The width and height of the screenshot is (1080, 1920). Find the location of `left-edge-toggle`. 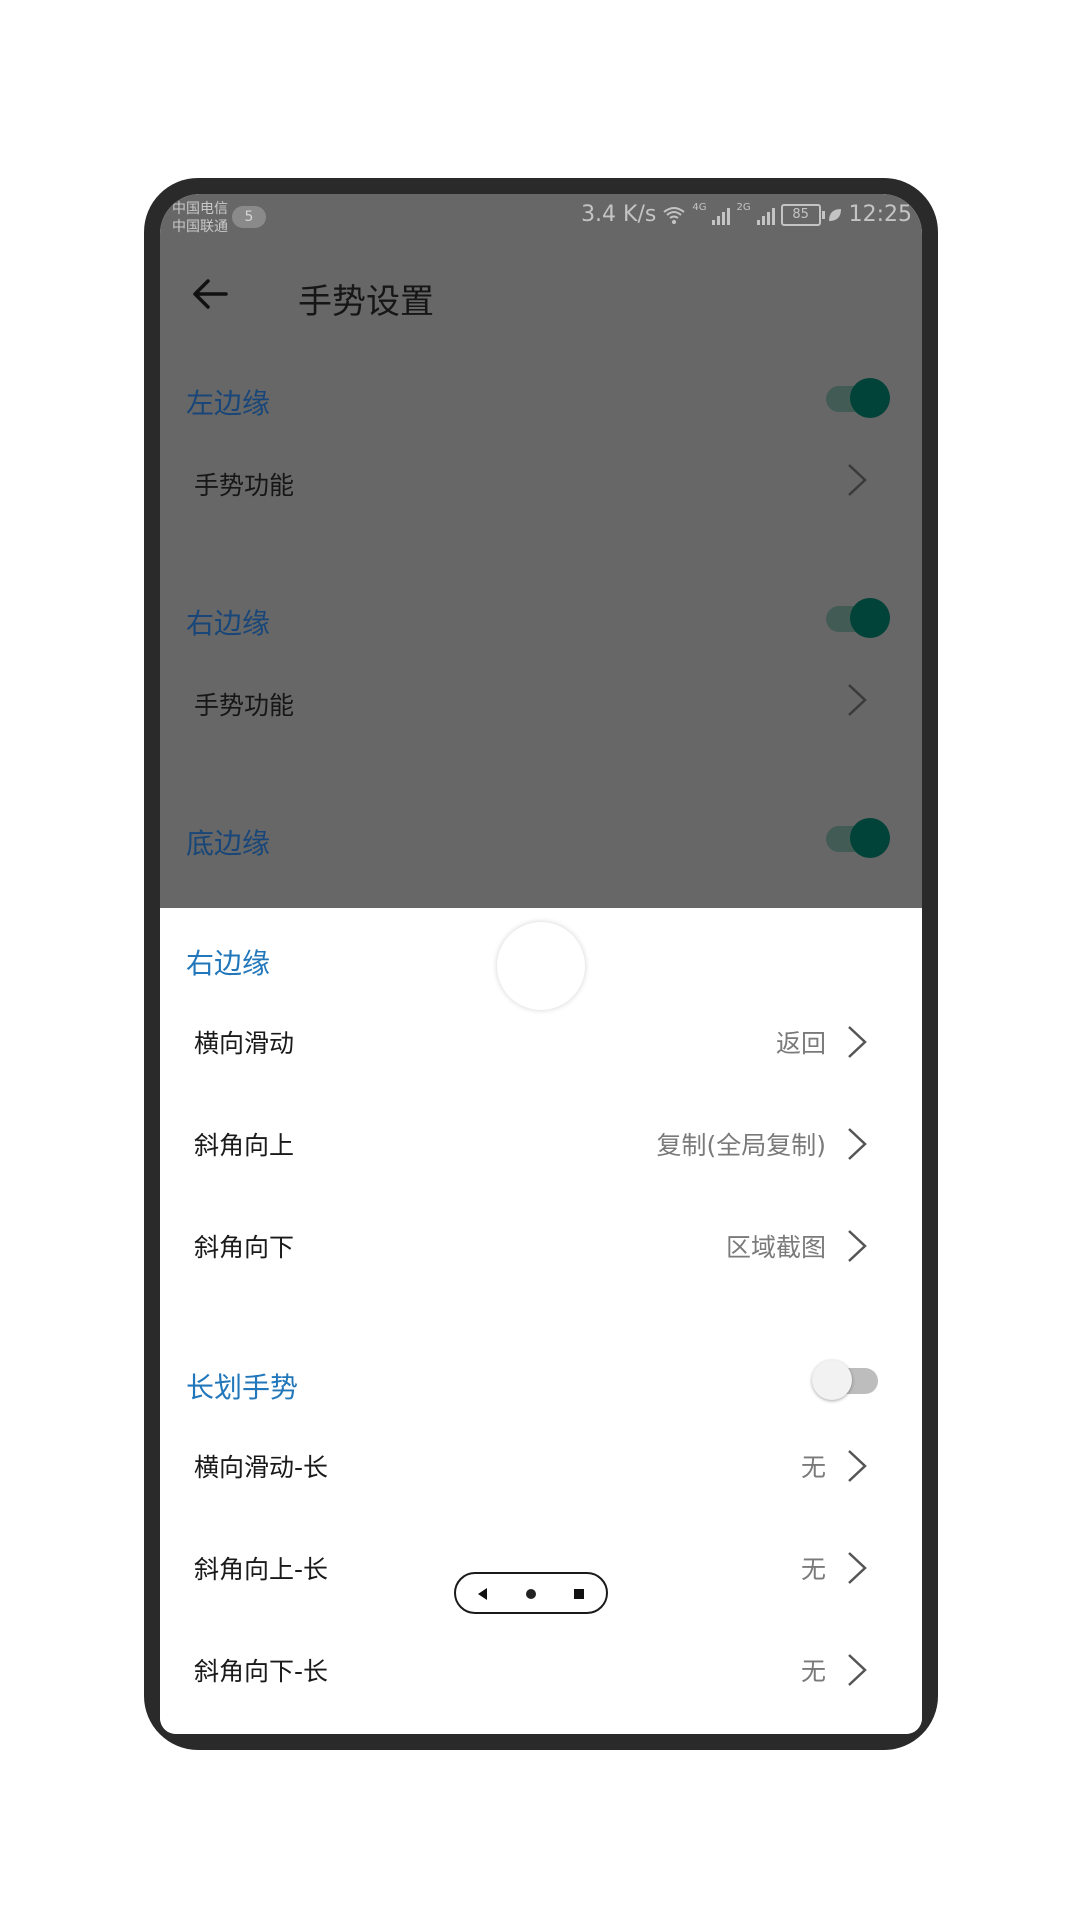

left-edge-toggle is located at coordinates (859, 398).